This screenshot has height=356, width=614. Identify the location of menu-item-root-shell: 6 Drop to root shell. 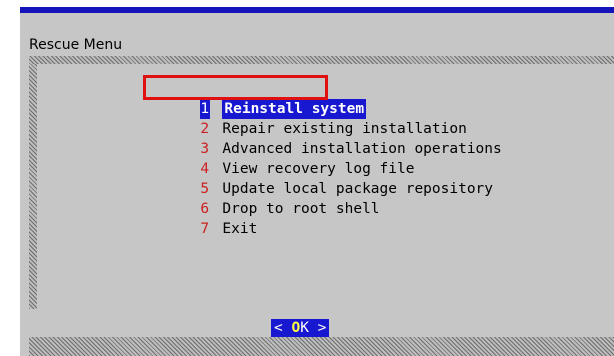
(325, 198).